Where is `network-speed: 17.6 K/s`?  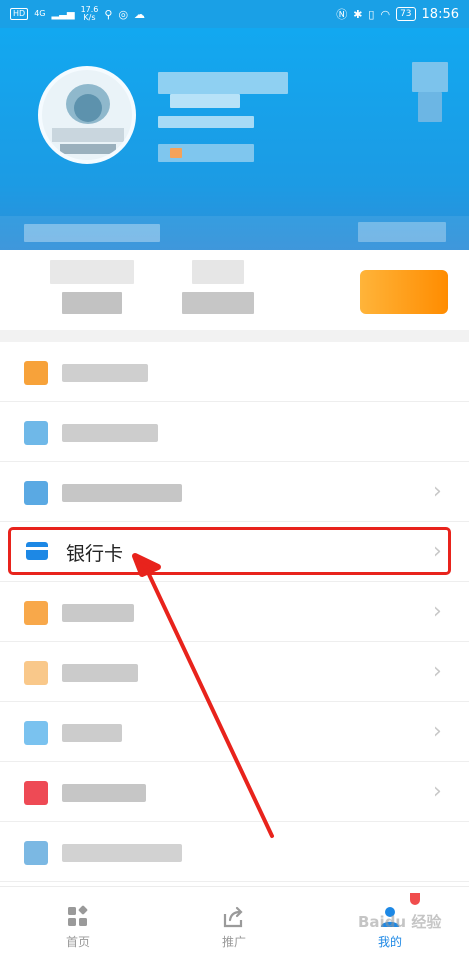
network-speed: 17.6 K/s is located at coordinates (89, 13).